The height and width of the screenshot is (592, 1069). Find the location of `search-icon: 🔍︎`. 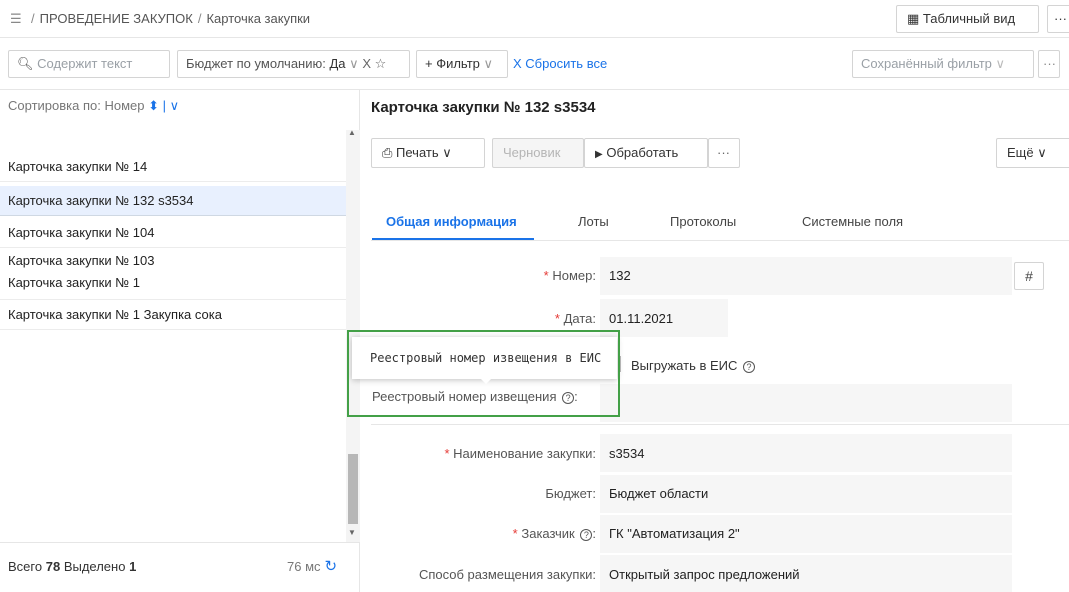

search-icon: 🔍︎ is located at coordinates (25, 63).